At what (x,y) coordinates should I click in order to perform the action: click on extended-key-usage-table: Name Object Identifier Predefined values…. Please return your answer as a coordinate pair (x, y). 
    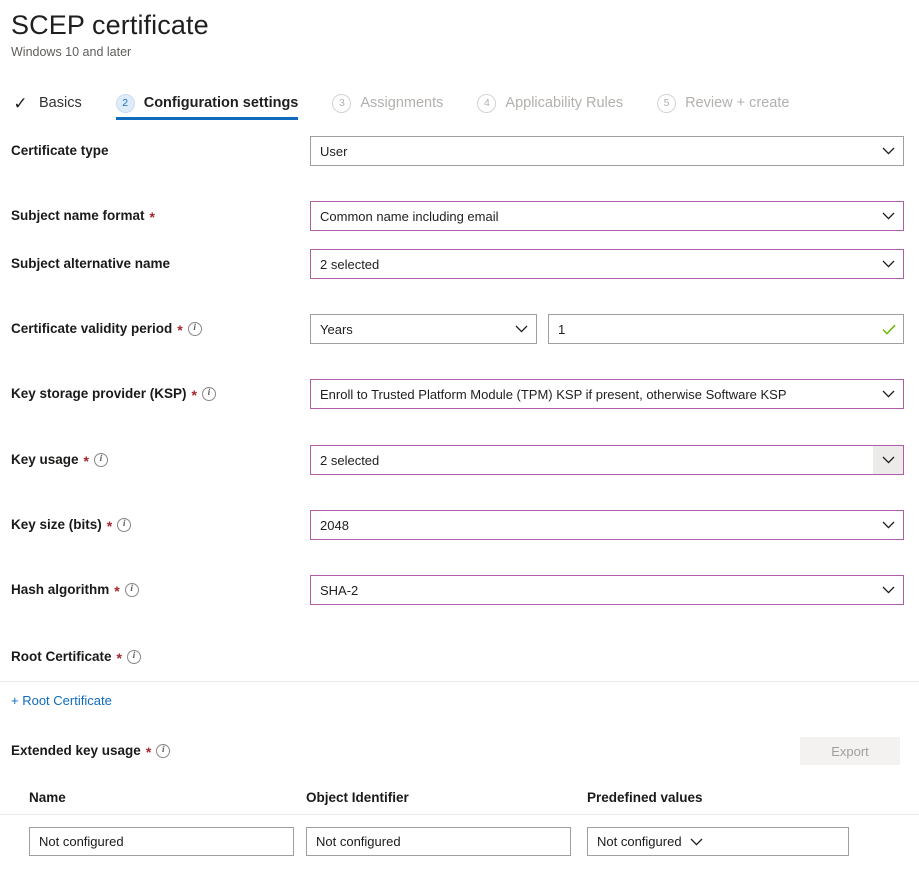
    Looking at the image, I should click on (459, 823).